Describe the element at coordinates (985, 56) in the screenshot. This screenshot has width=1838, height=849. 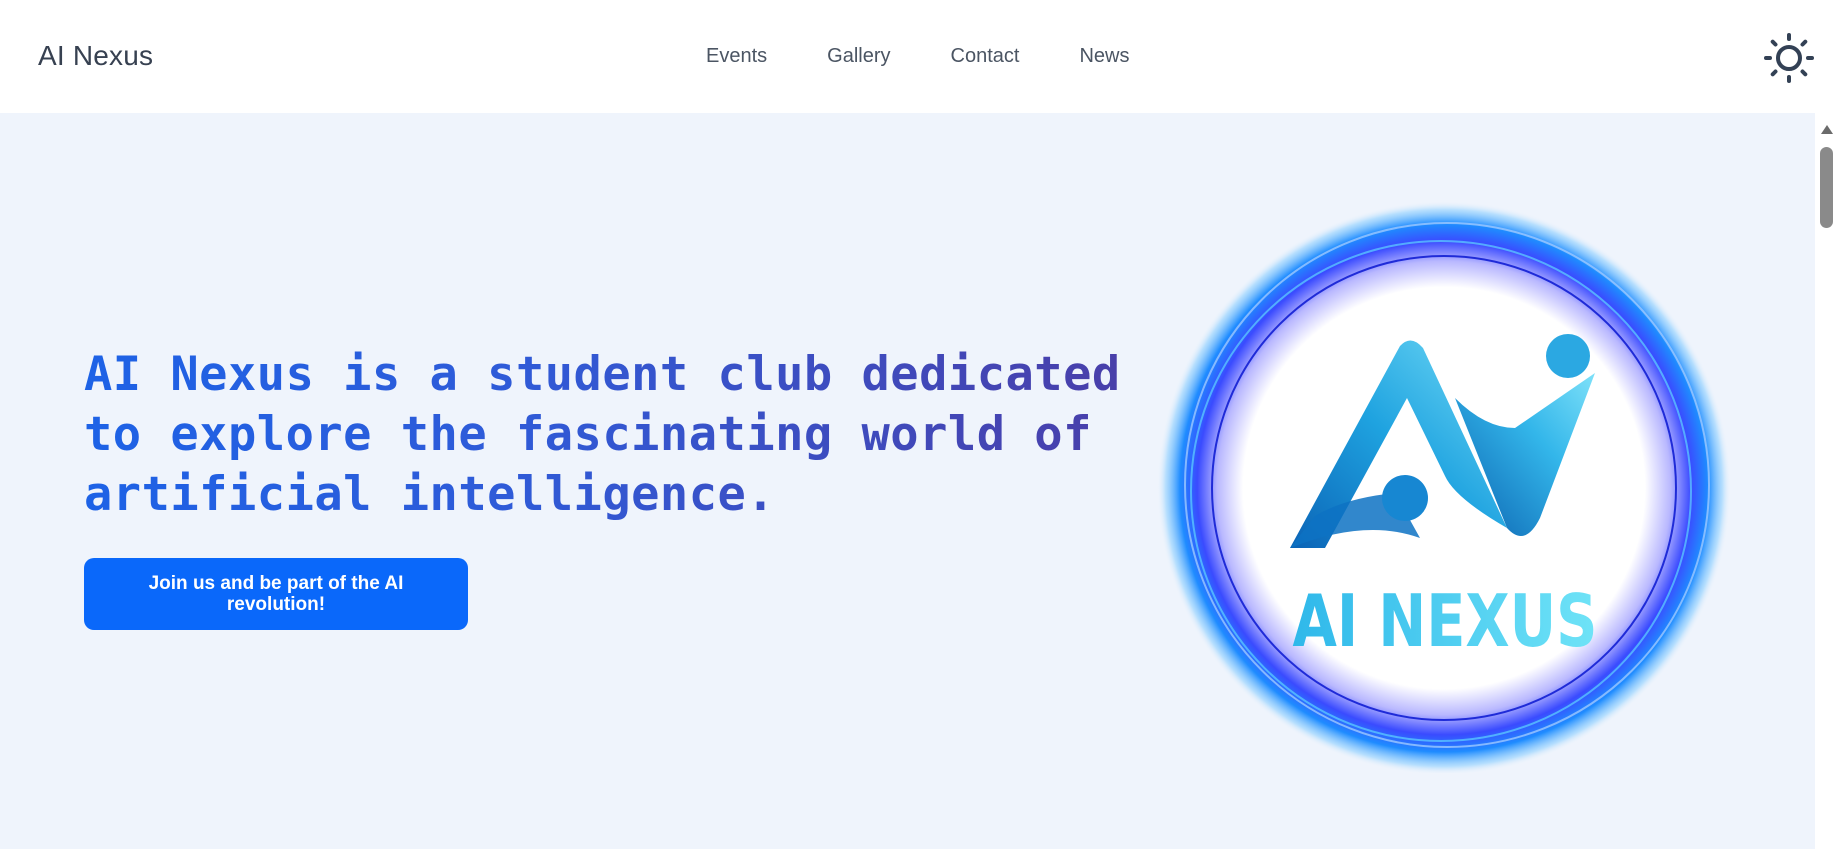
I see `nav-link-contact: Contact` at that location.